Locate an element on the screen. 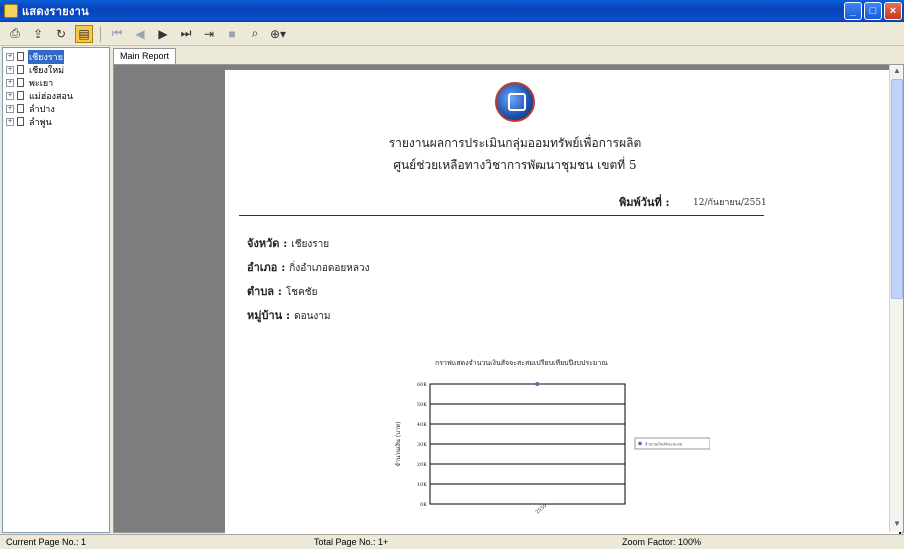 The image size is (904, 549). tree-item: + พะเยา is located at coordinates (57, 82).